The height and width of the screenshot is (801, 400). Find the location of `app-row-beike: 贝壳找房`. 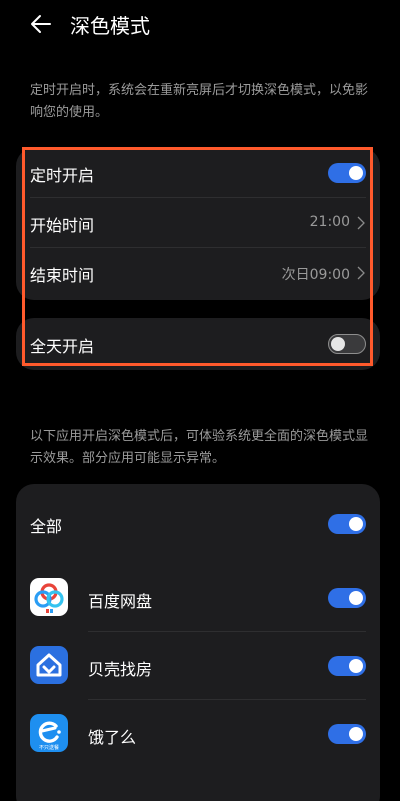

app-row-beike: 贝壳找房 is located at coordinates (198, 666).